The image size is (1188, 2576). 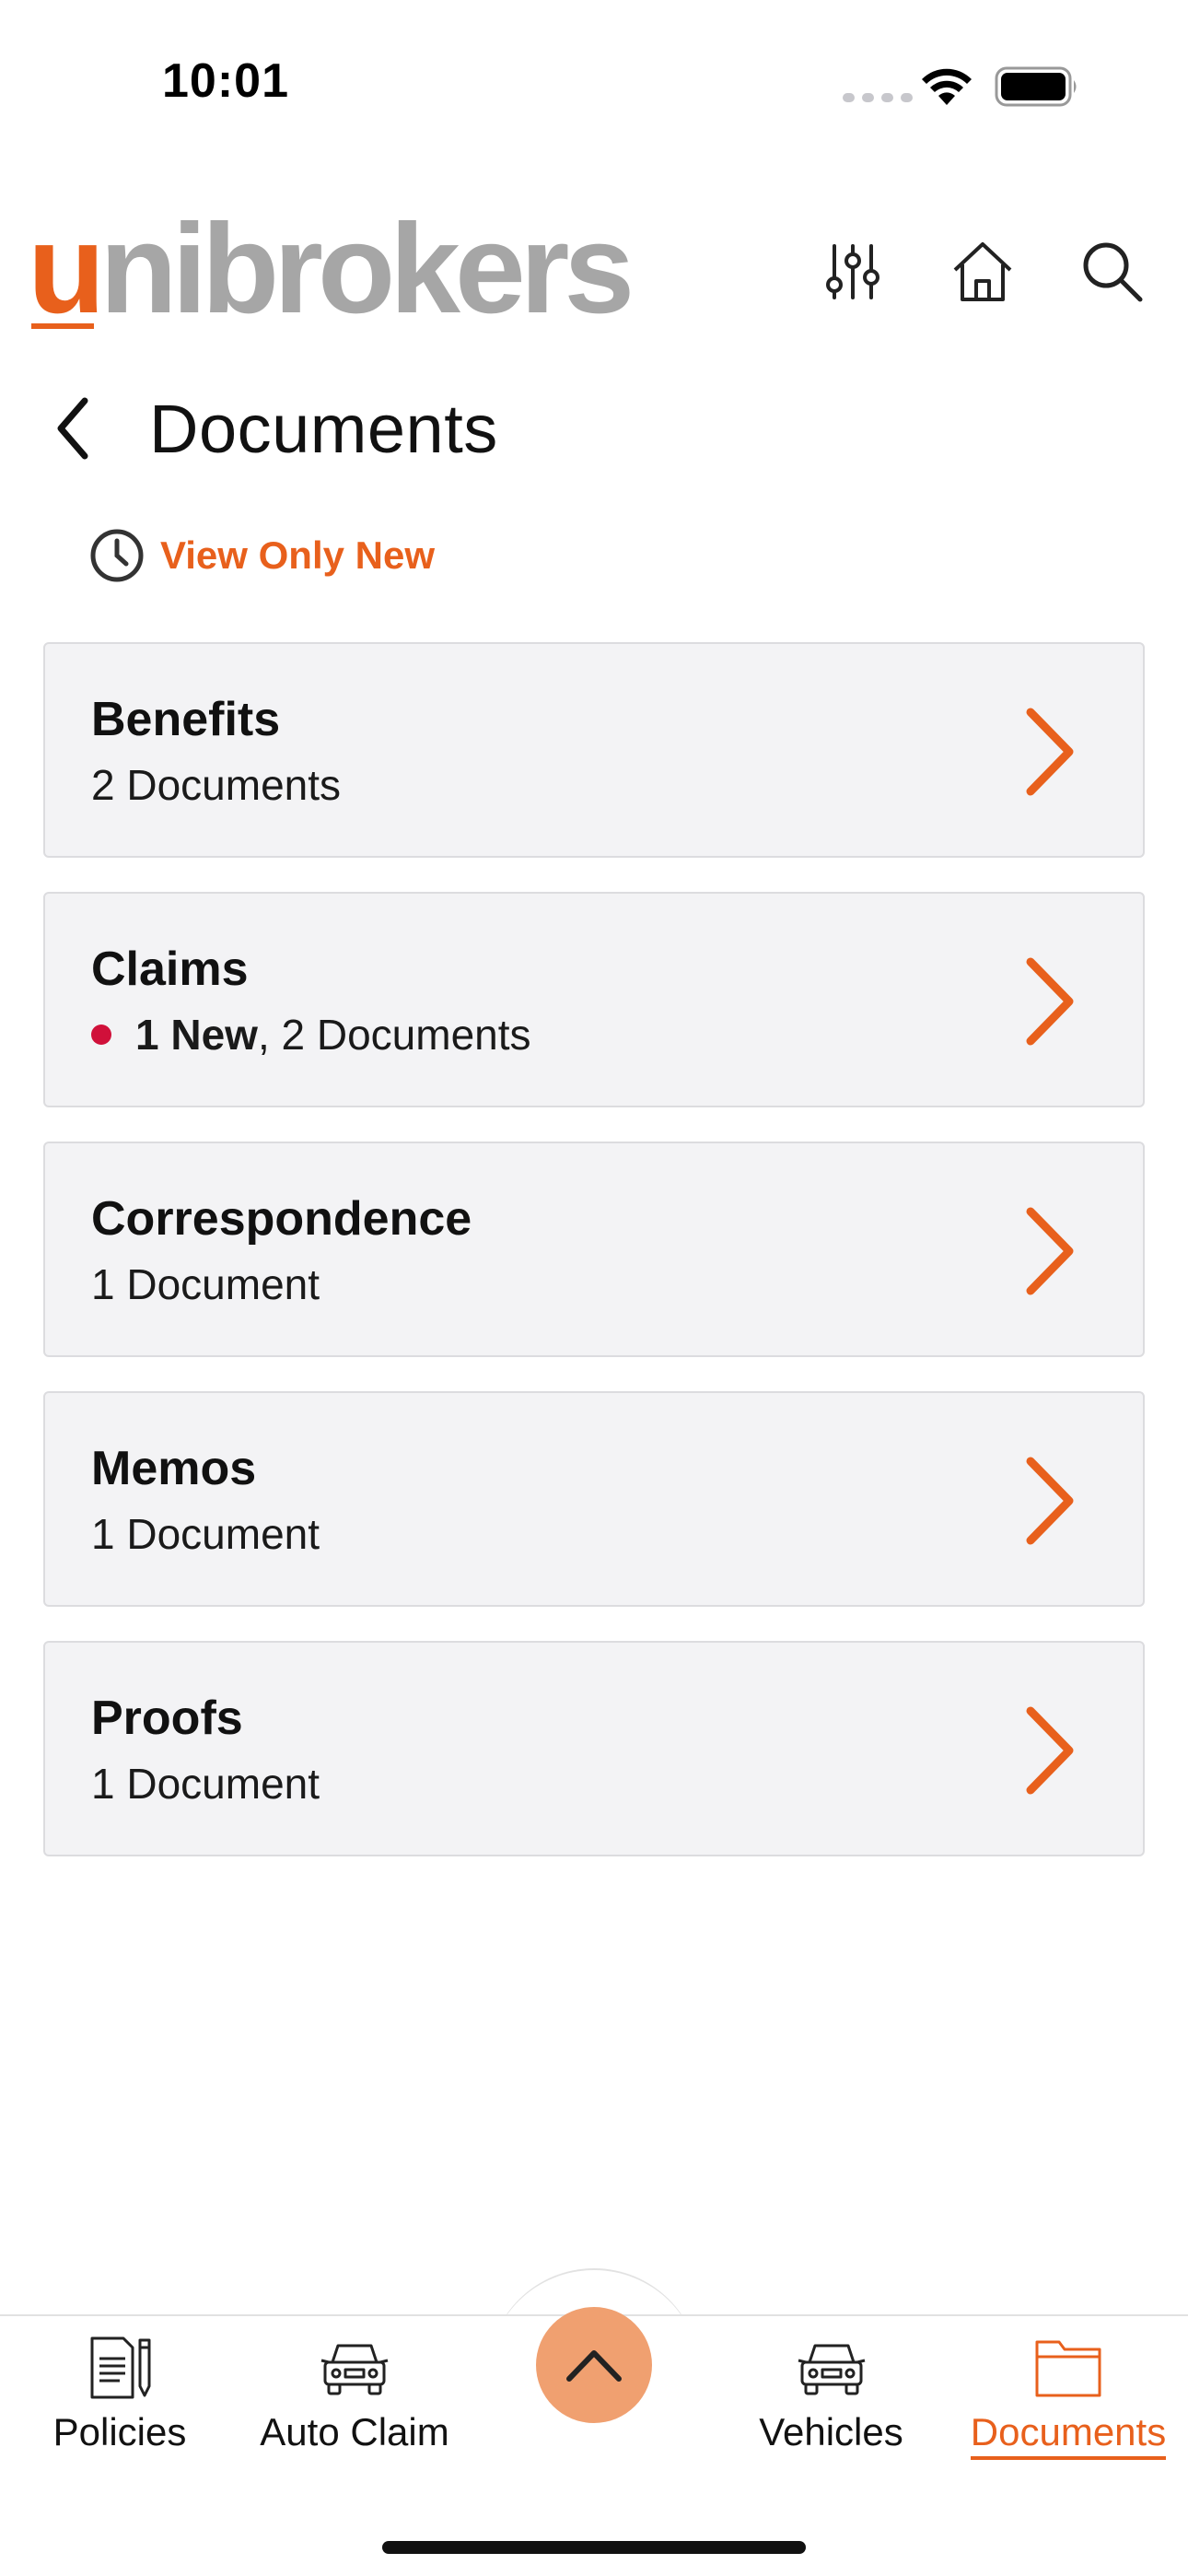 I want to click on back-button, so click(x=74, y=428).